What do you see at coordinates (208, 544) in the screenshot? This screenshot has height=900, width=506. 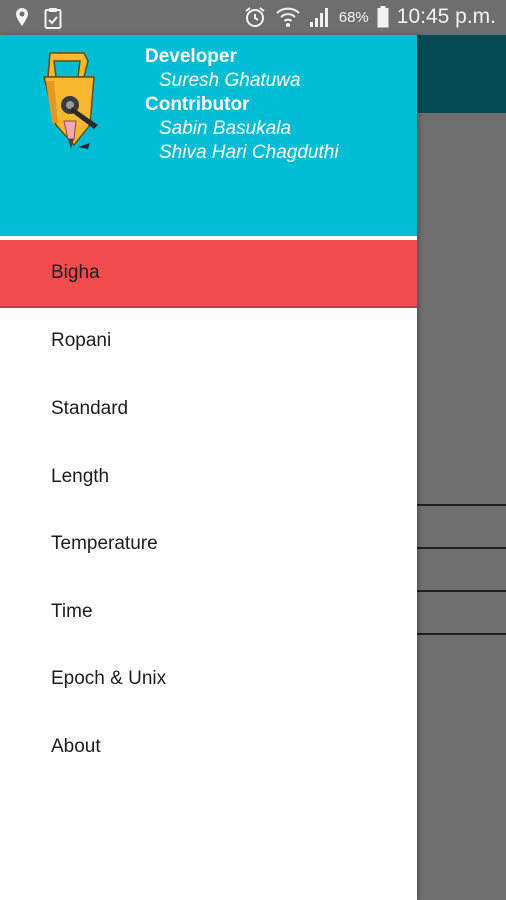 I see `menu-item-temperature: Temperature` at bounding box center [208, 544].